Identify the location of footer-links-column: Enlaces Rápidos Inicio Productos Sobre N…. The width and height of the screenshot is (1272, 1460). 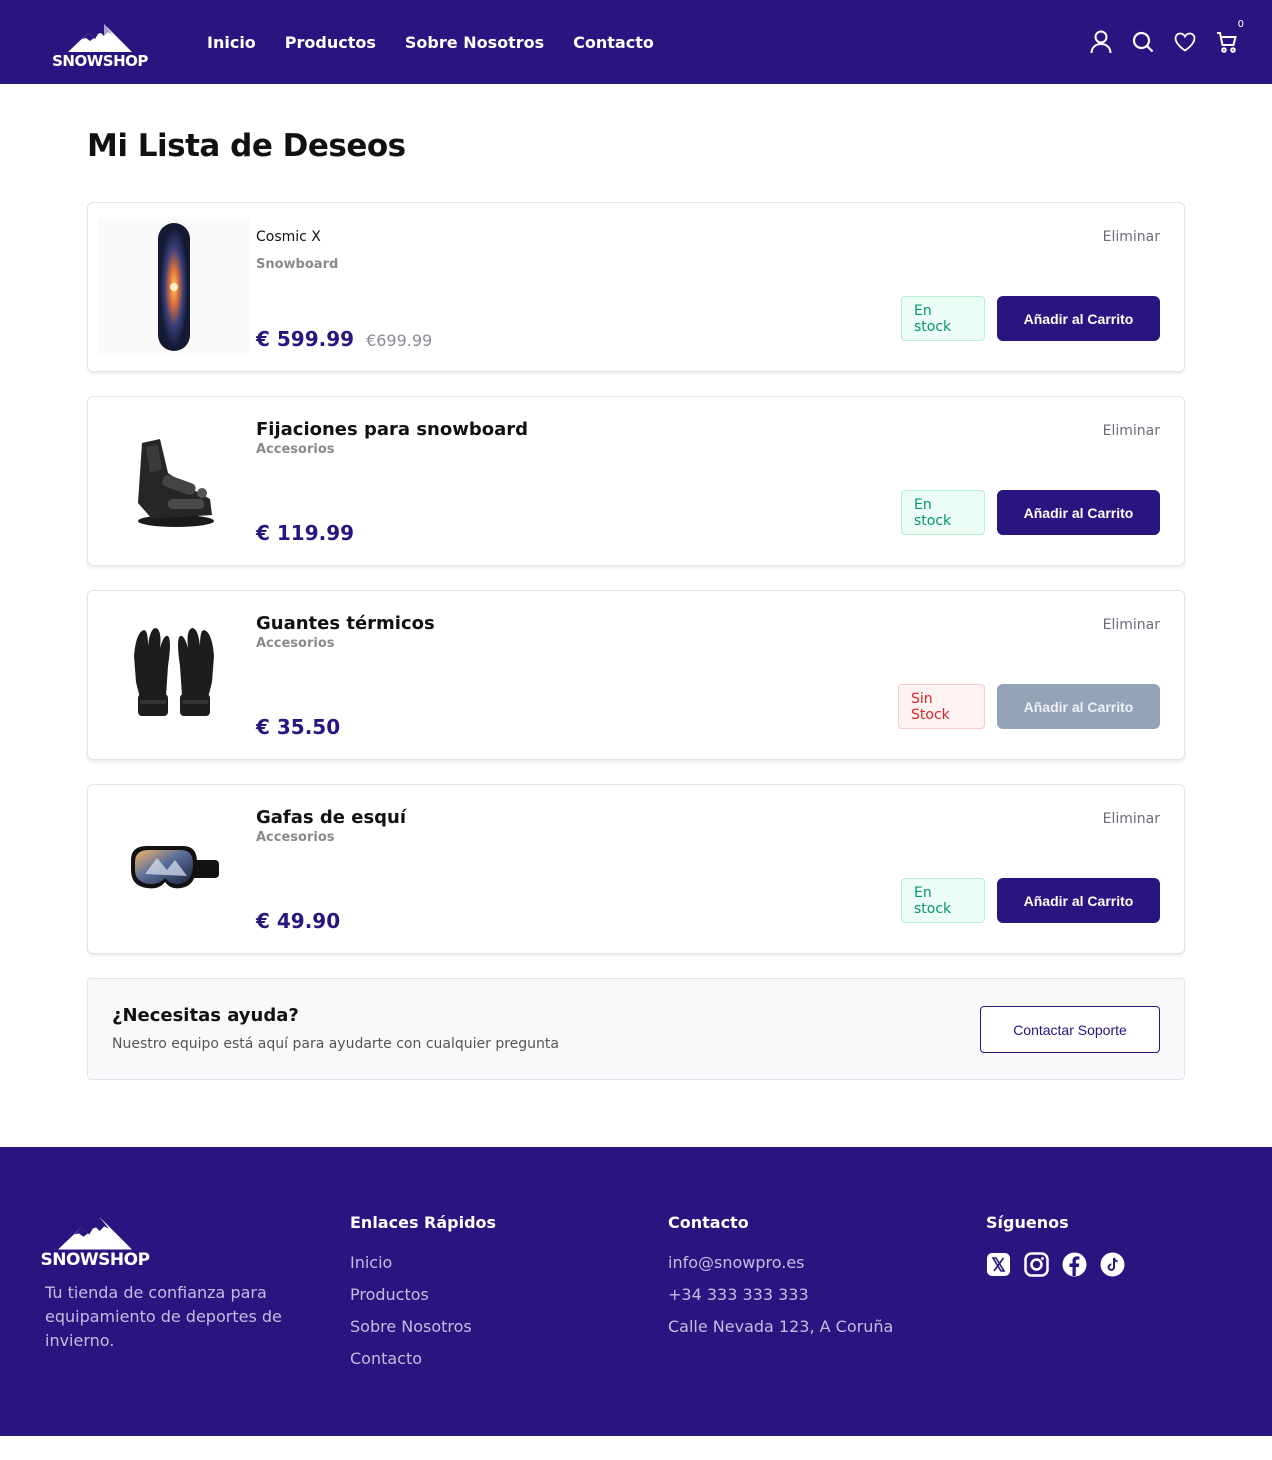
(423, 1296).